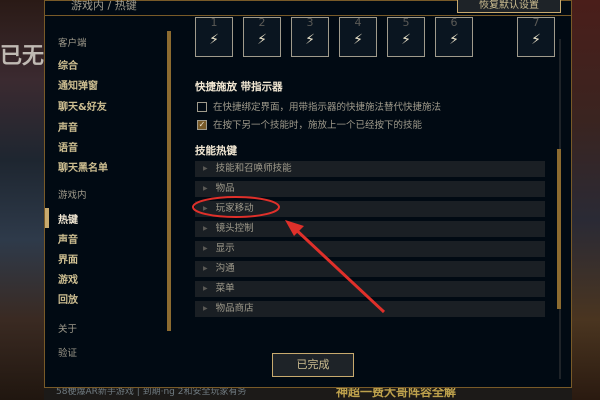  What do you see at coordinates (313, 365) in the screenshot?
I see `done-button: 已完成` at bounding box center [313, 365].